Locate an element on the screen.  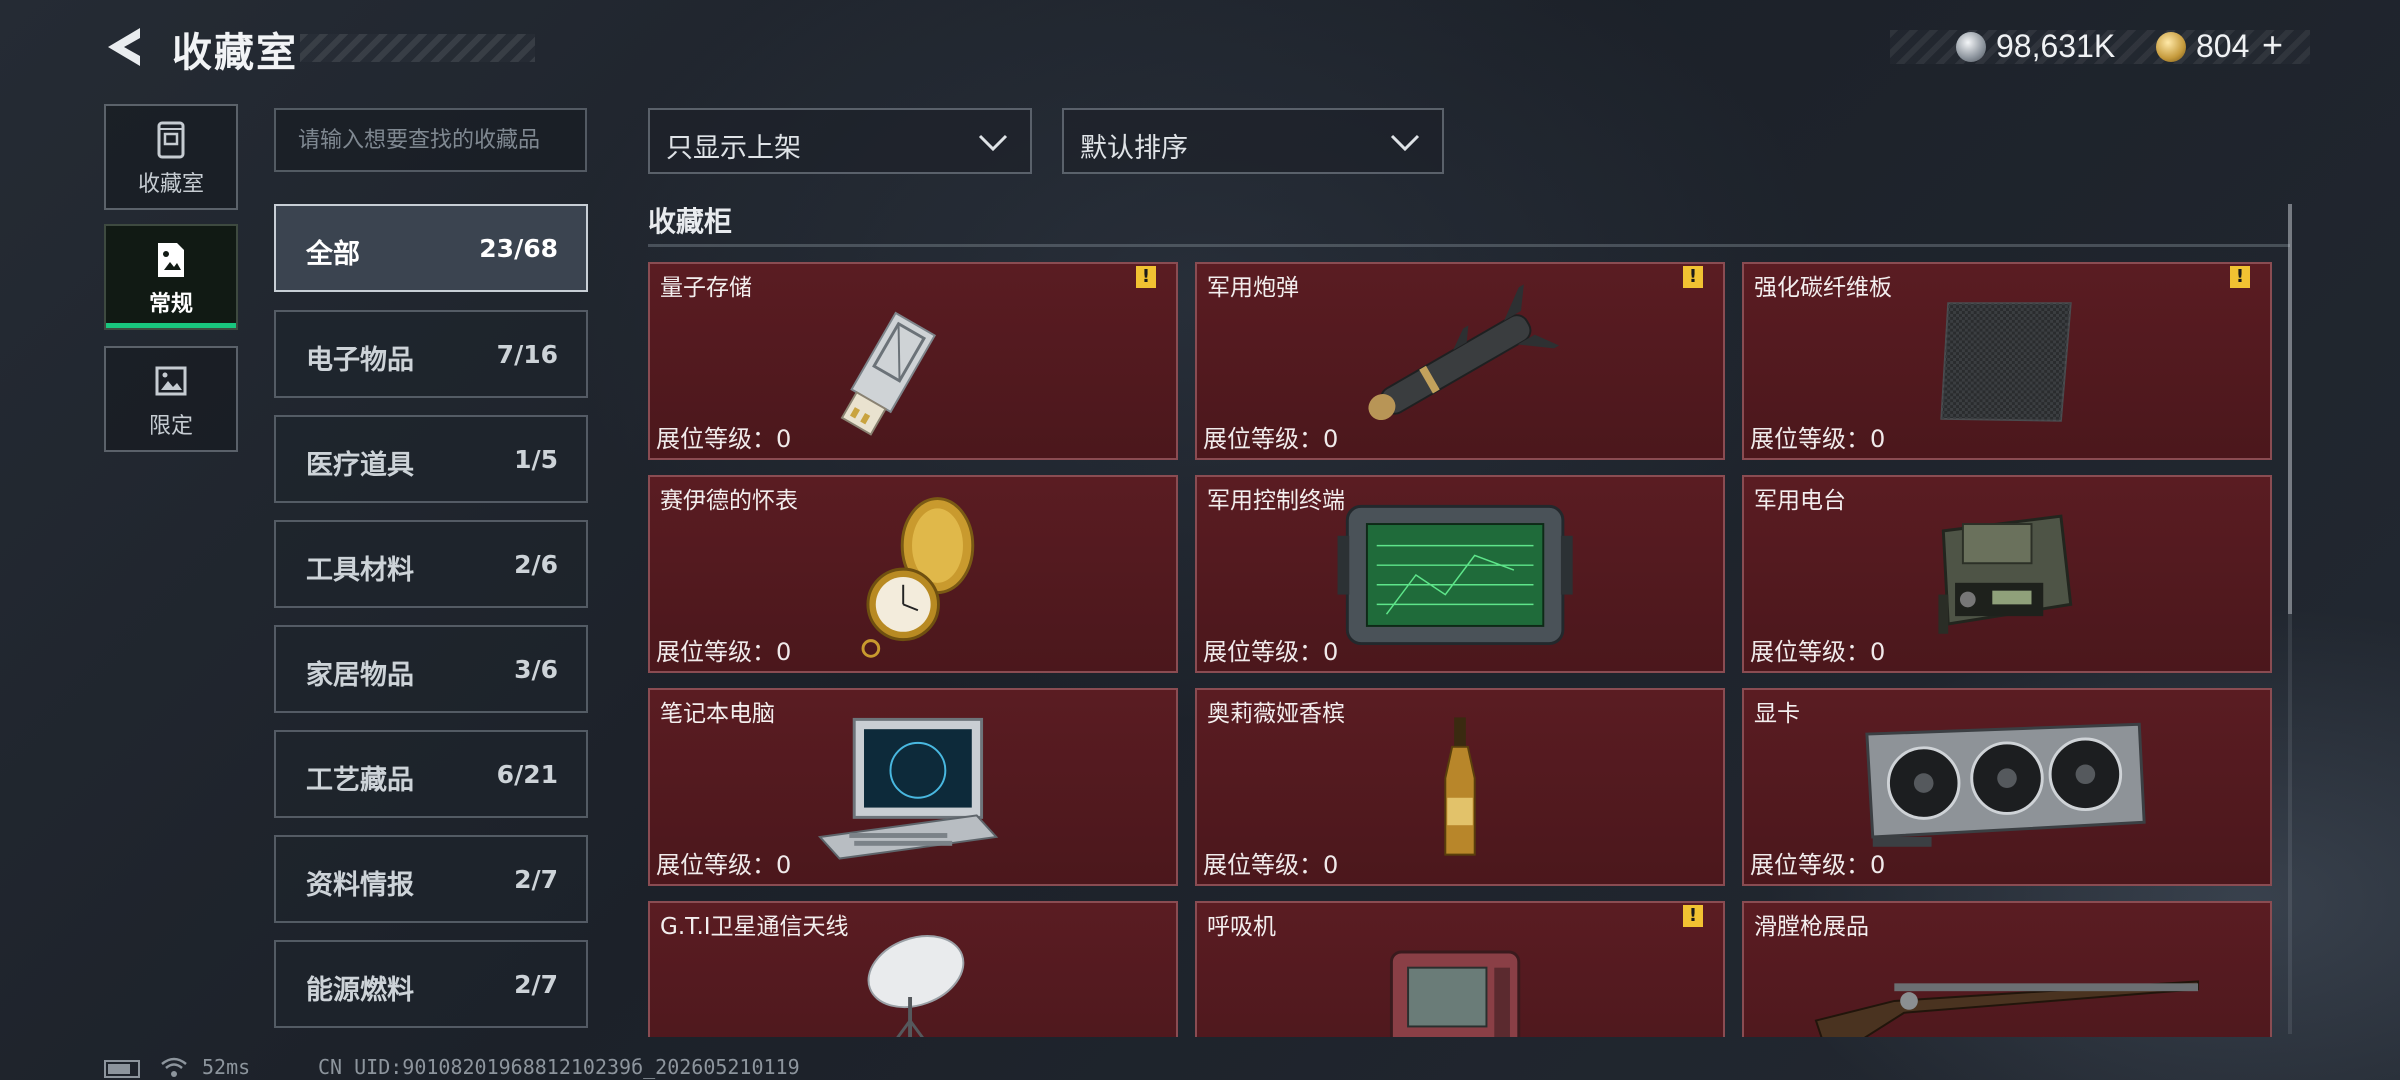
document-icon is located at coordinates (171, 260).